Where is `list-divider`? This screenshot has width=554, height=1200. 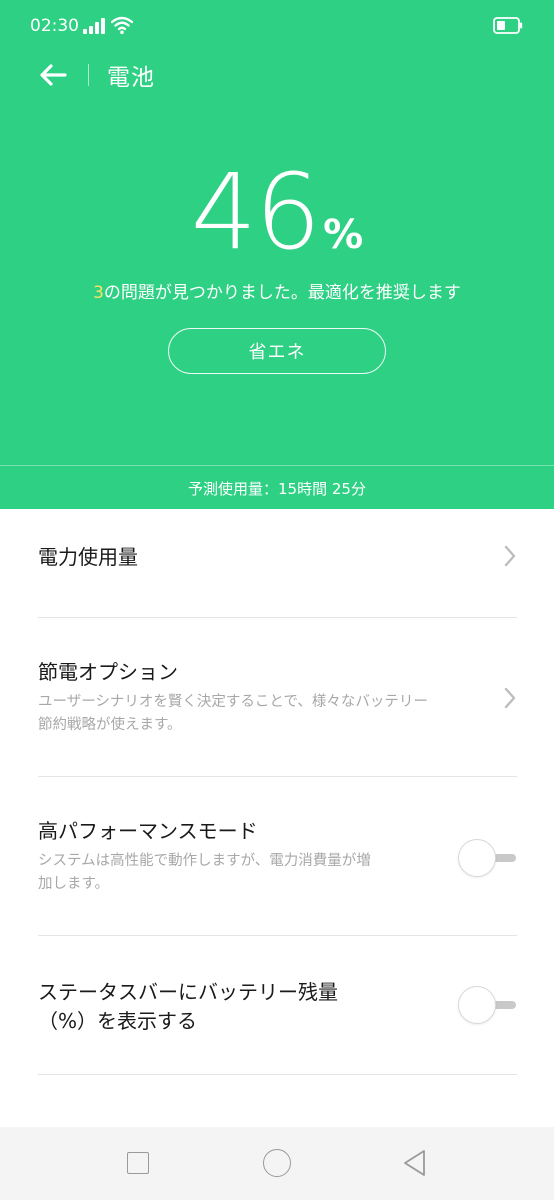
list-divider is located at coordinates (277, 1074).